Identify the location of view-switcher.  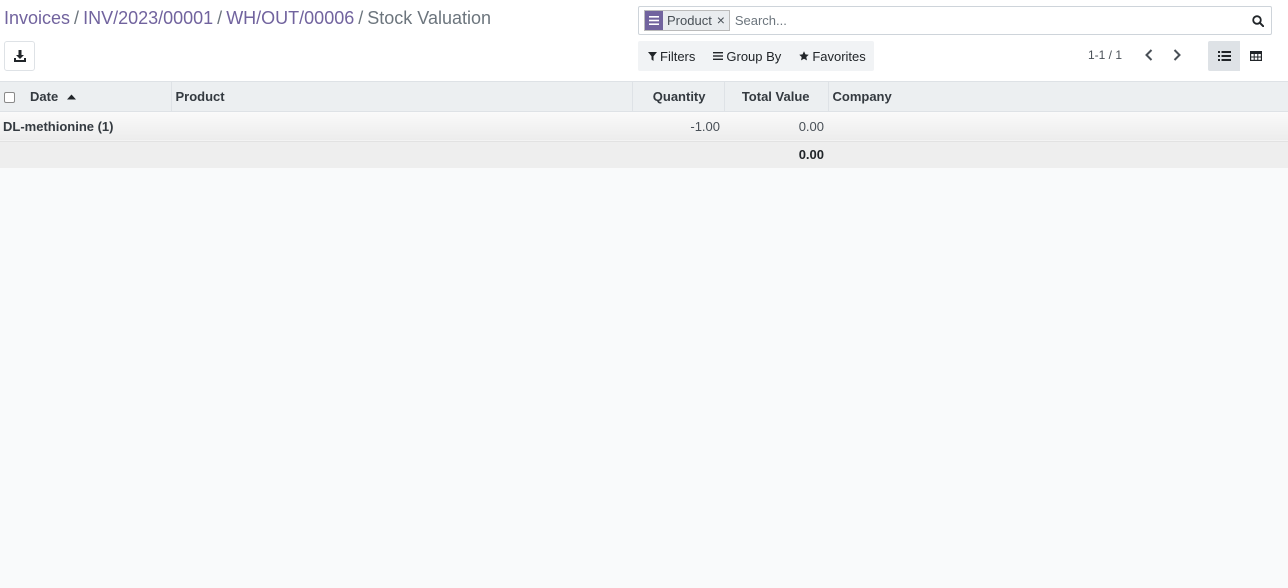
(1240, 56).